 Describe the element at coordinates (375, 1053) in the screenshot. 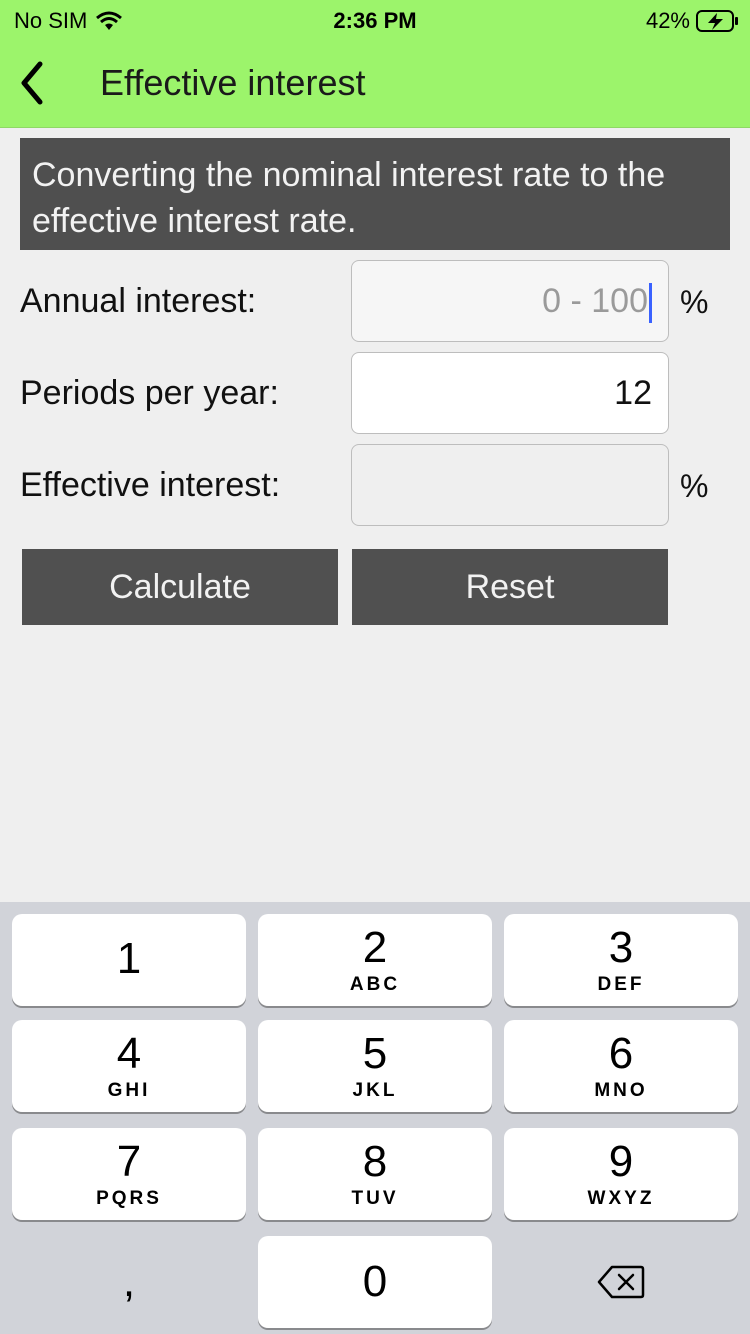

I see `key-digit: 5` at that location.